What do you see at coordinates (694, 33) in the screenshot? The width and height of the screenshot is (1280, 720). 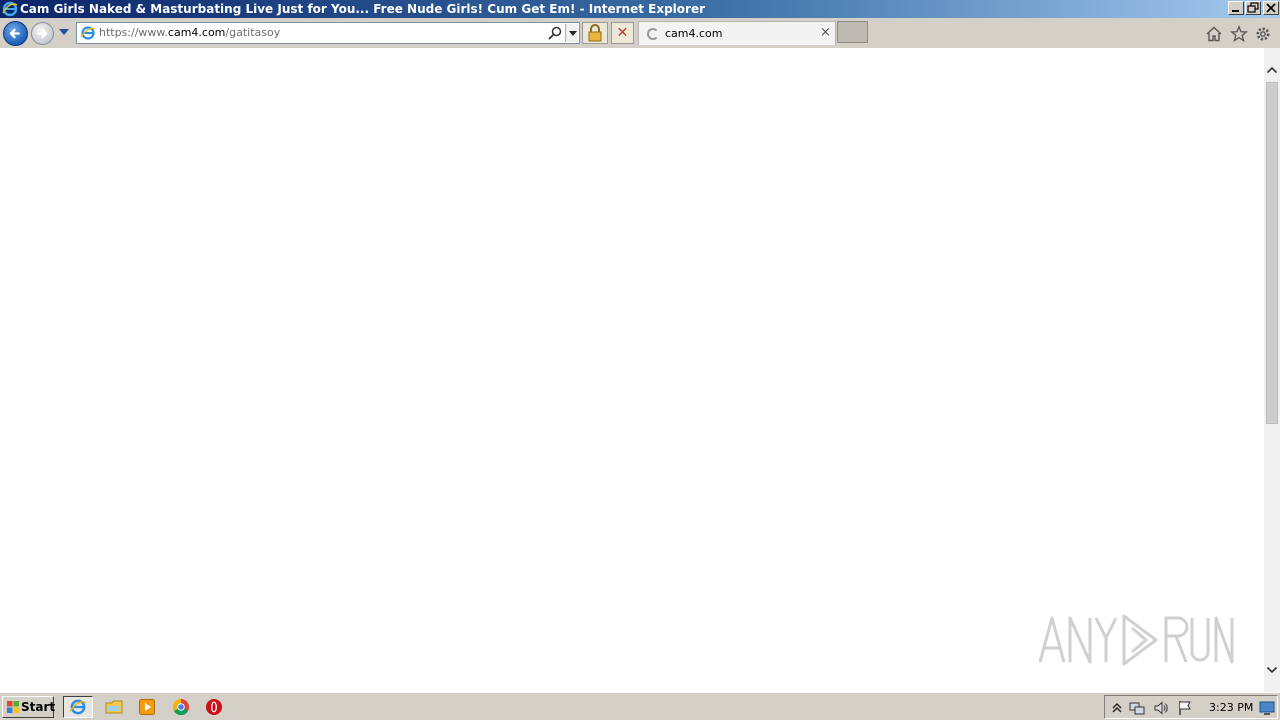 I see `tab-label: cam4.com` at bounding box center [694, 33].